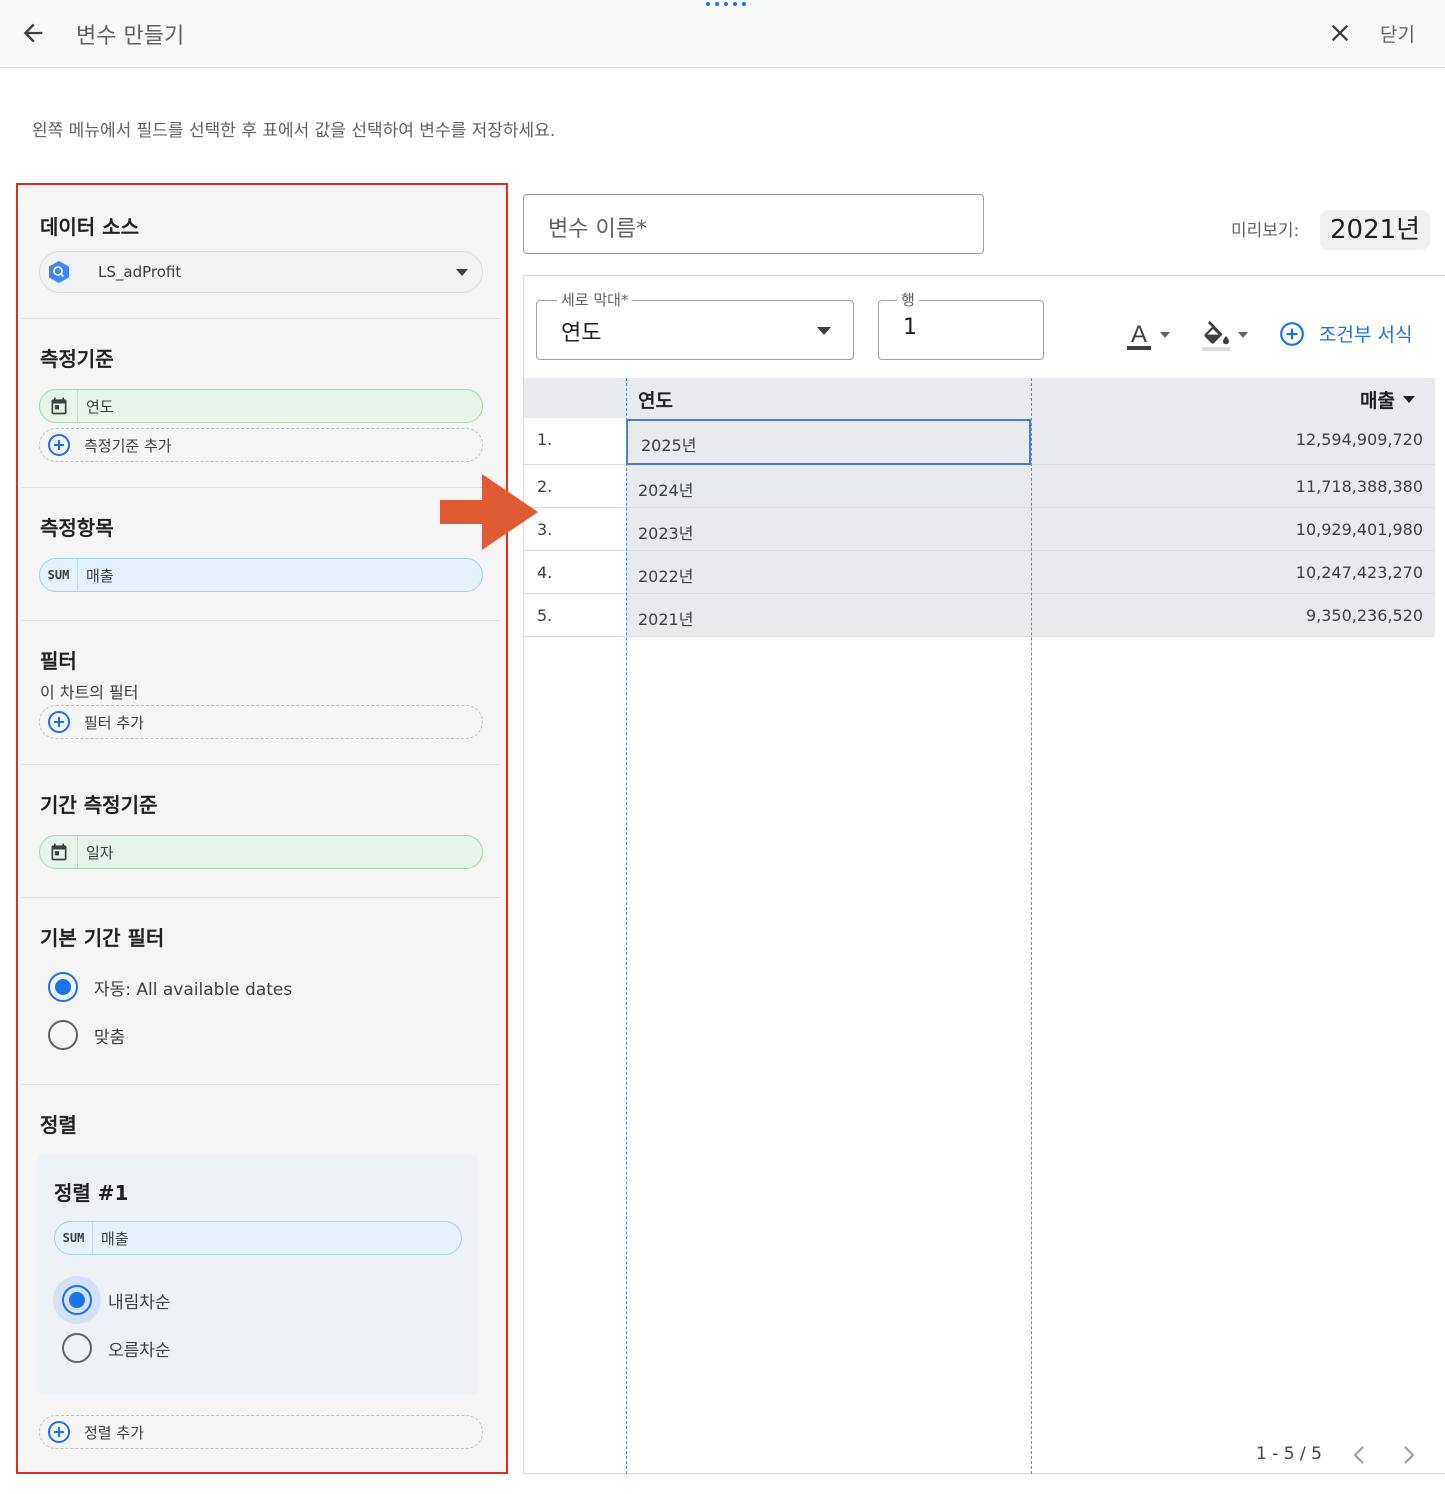  What do you see at coordinates (258, 1275) in the screenshot?
I see `sort-1-box: 정렬 #1 SUM 매출 내림차순 오름차순` at bounding box center [258, 1275].